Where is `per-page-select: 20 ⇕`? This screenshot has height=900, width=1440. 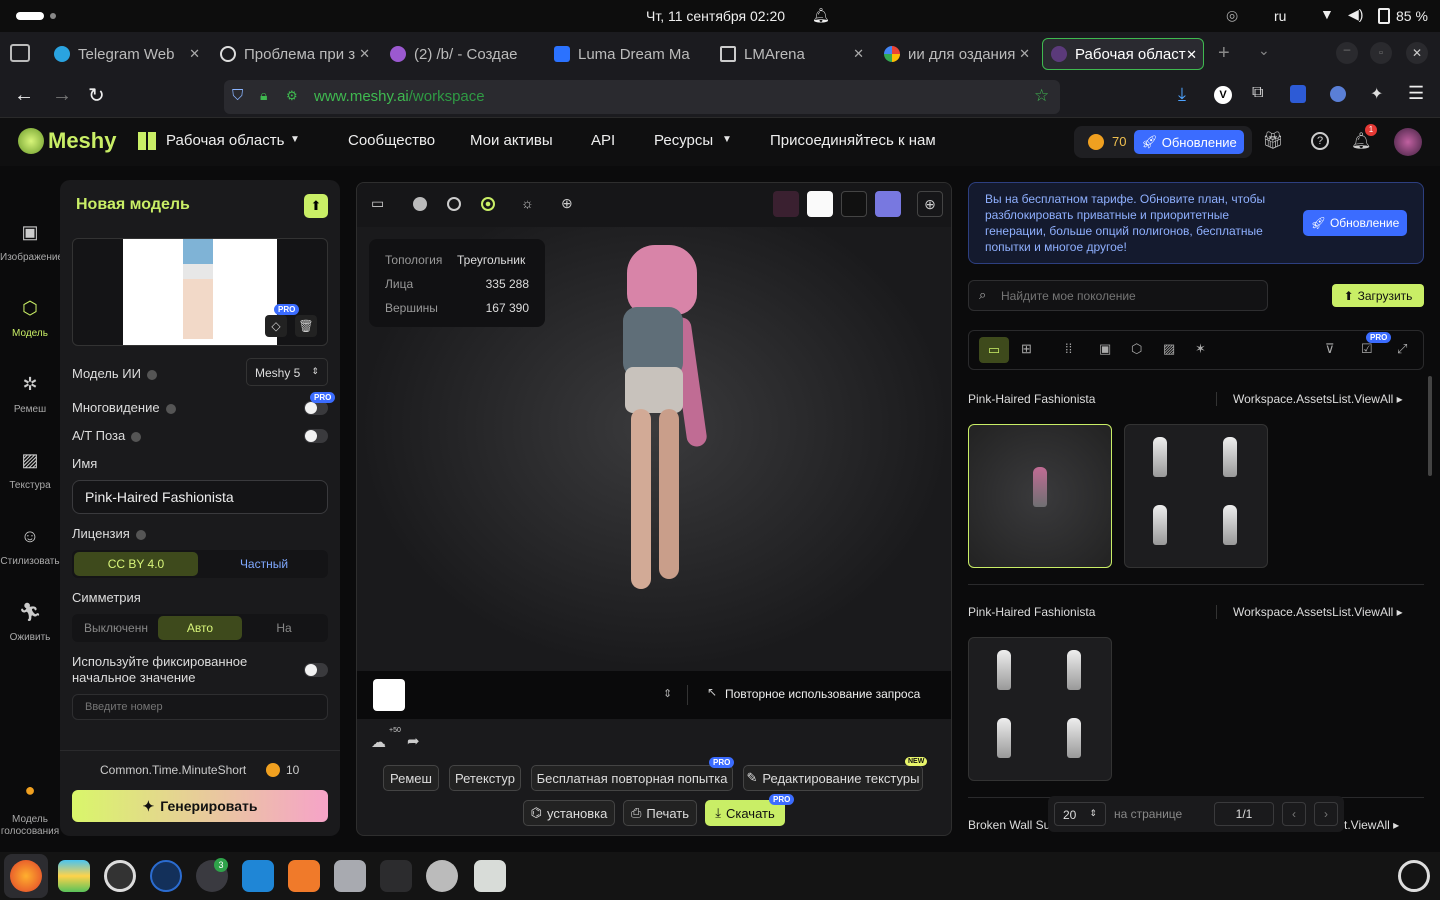 per-page-select: 20 ⇕ is located at coordinates (1080, 814).